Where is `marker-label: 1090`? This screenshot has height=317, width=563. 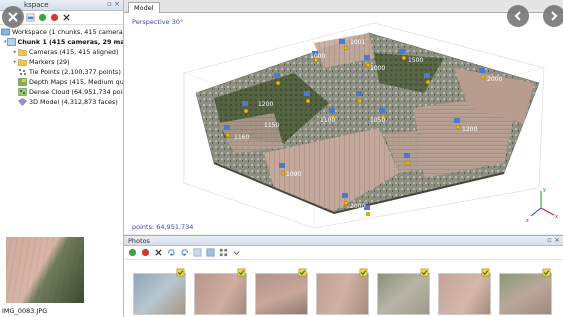
marker-label: 1090 is located at coordinates (293, 174).